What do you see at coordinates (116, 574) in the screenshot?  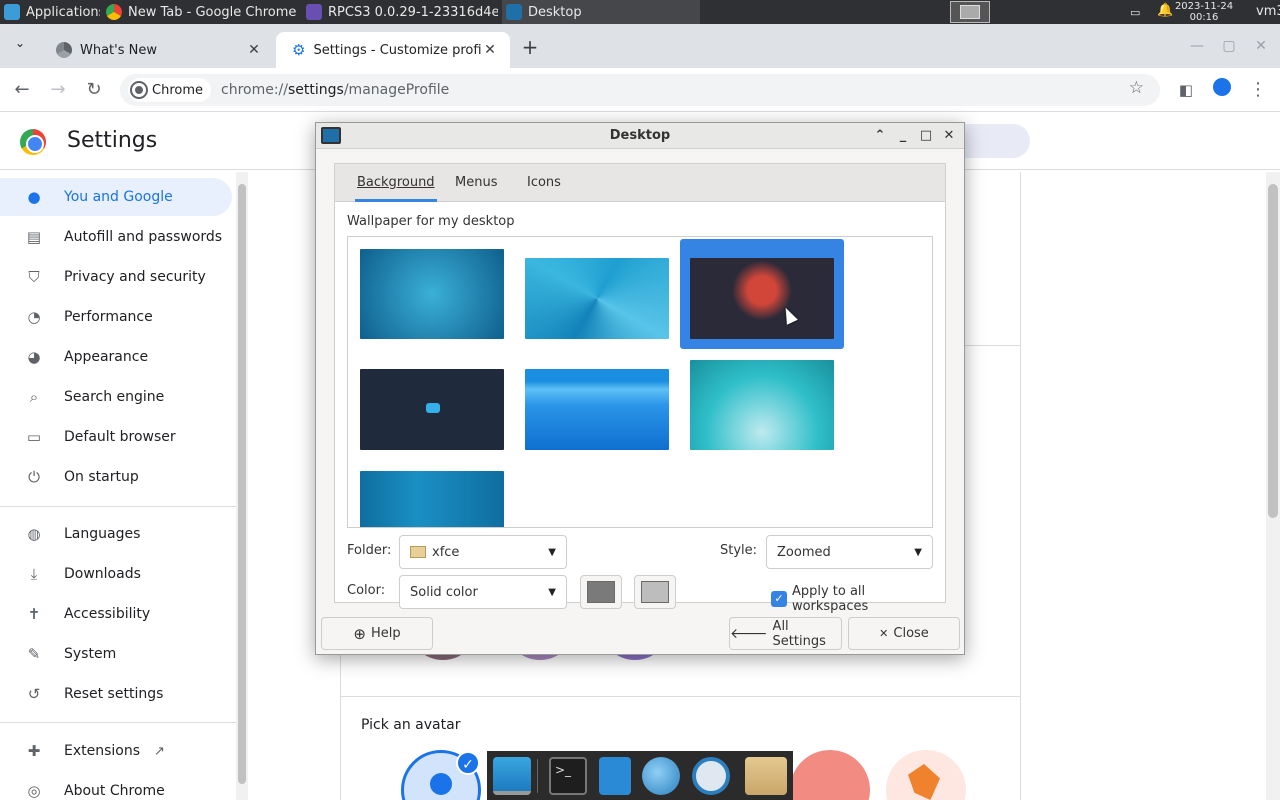 I see `sidebar-item-downloads: ⤓ Downloads` at bounding box center [116, 574].